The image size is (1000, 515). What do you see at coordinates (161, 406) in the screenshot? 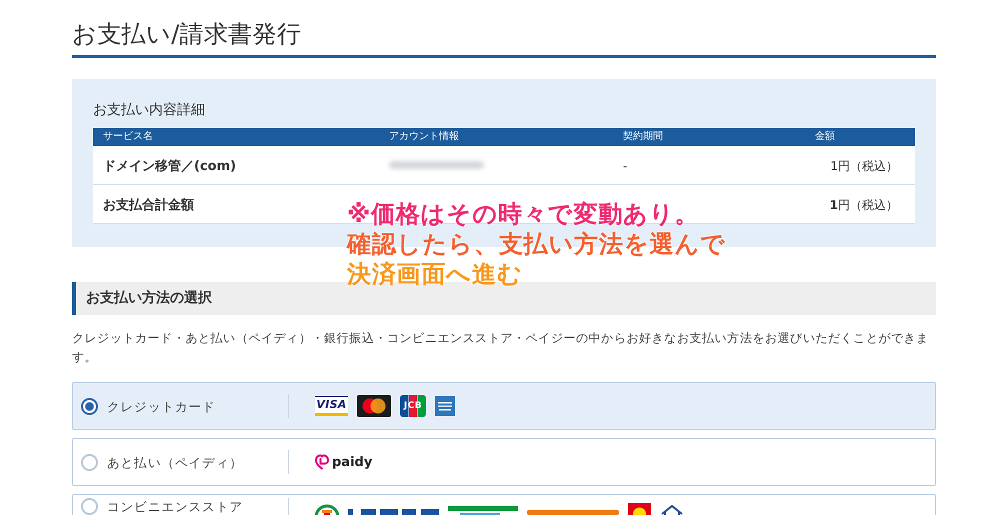
I see `option-label: クレジットカード` at bounding box center [161, 406].